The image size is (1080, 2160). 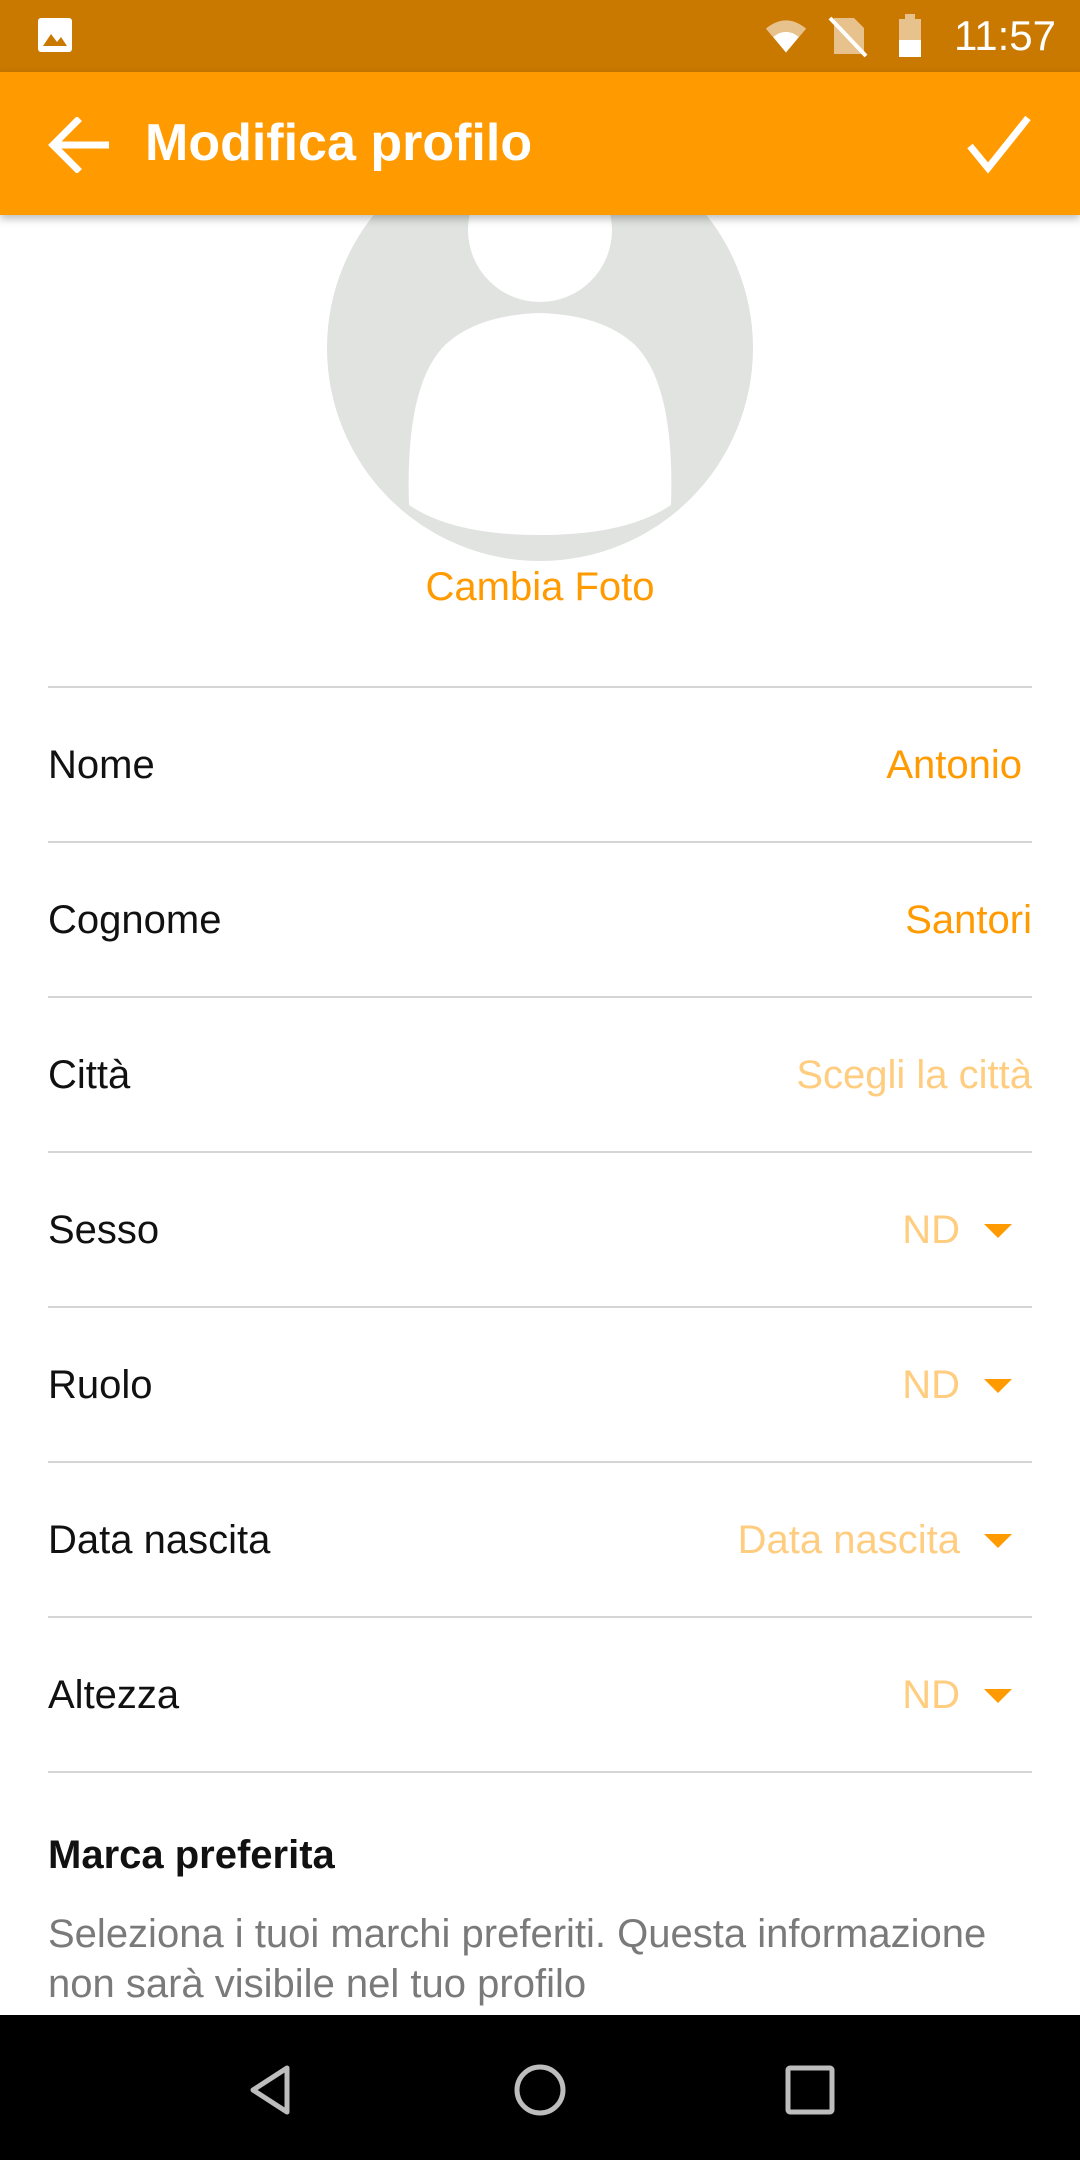 What do you see at coordinates (100, 1385) in the screenshot?
I see `field-label: Ruolo` at bounding box center [100, 1385].